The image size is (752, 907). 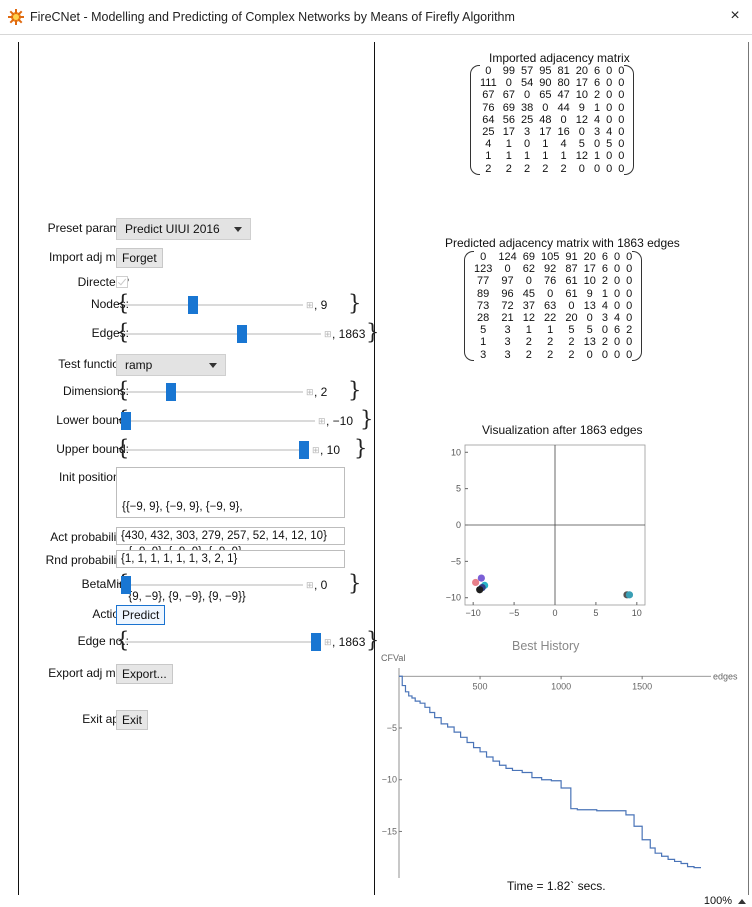 I want to click on matrix-cell: 47, so click(x=563, y=95).